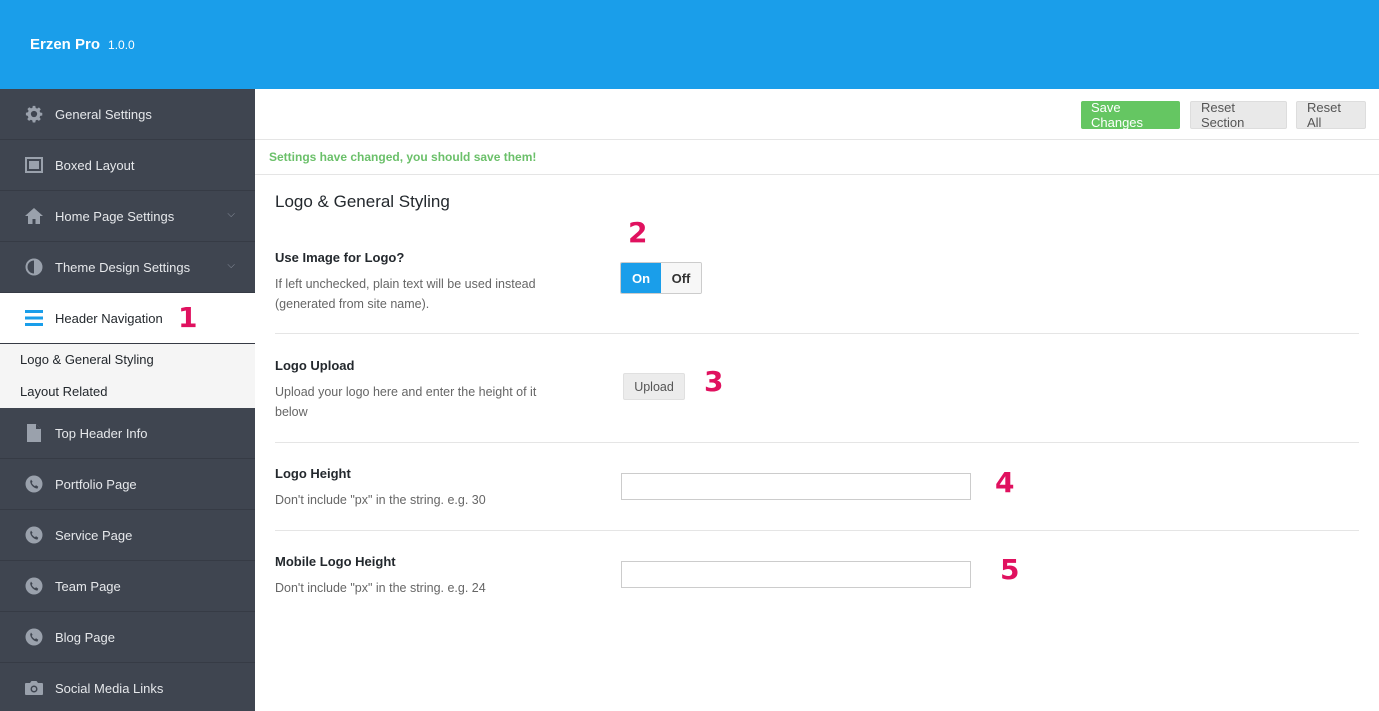 The height and width of the screenshot is (711, 1379). I want to click on annotation-marker-2: 2, so click(638, 232).